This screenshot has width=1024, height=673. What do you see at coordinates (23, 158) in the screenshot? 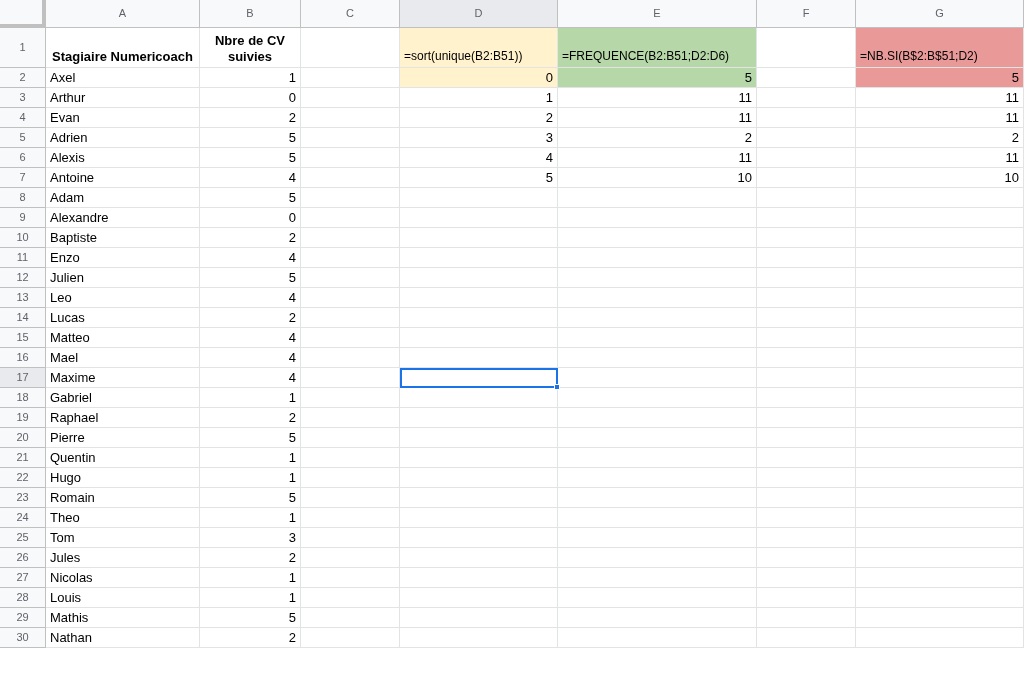
I see `row-header: 6` at bounding box center [23, 158].